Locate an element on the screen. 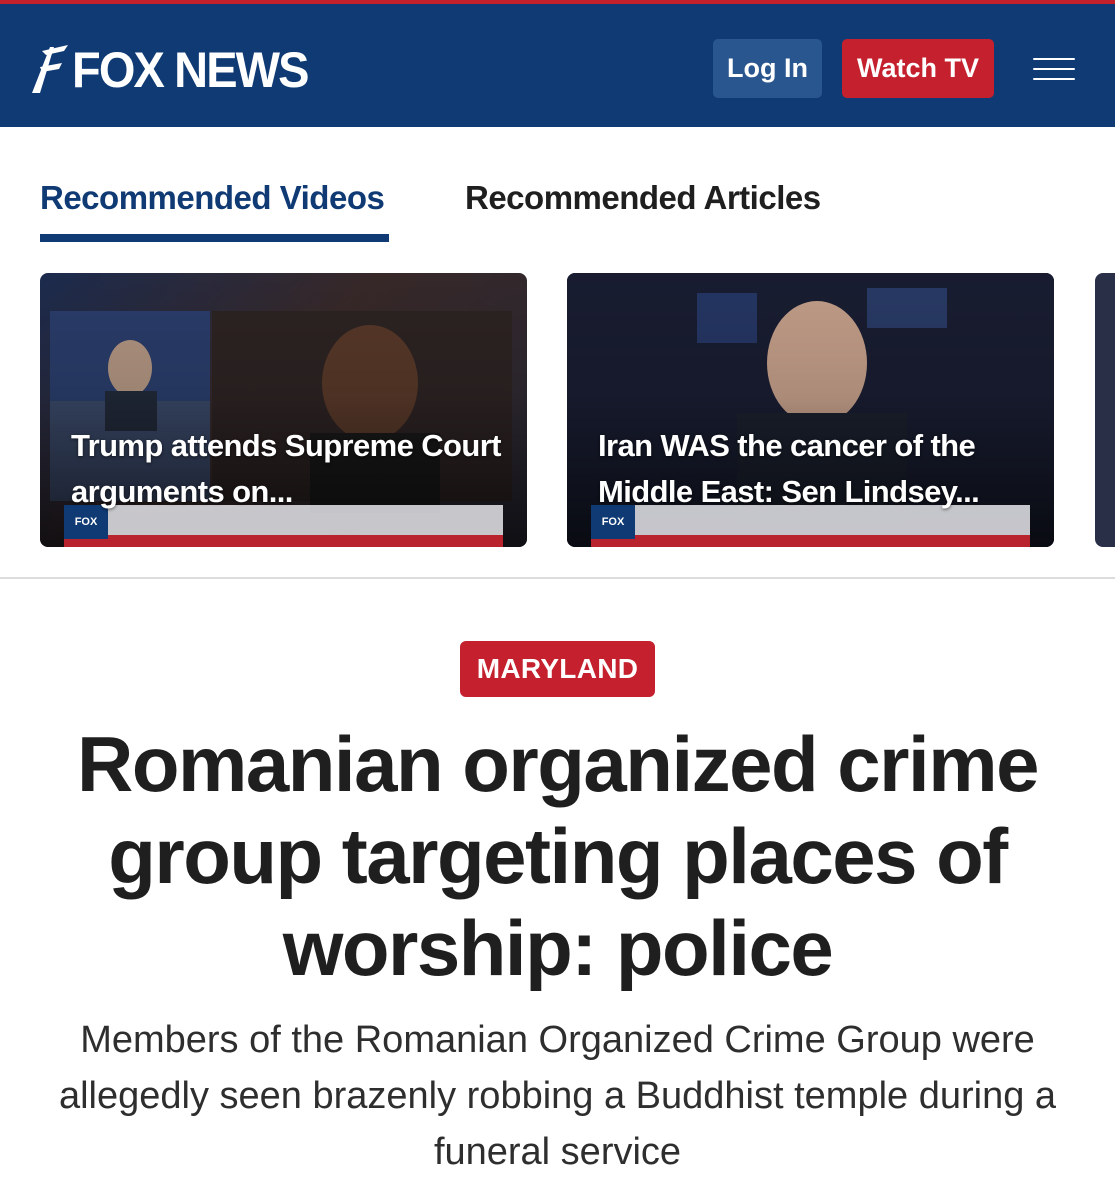 Image resolution: width=1115 pixels, height=1200 pixels. breaking-news-bar is located at coordinates (283, 541).